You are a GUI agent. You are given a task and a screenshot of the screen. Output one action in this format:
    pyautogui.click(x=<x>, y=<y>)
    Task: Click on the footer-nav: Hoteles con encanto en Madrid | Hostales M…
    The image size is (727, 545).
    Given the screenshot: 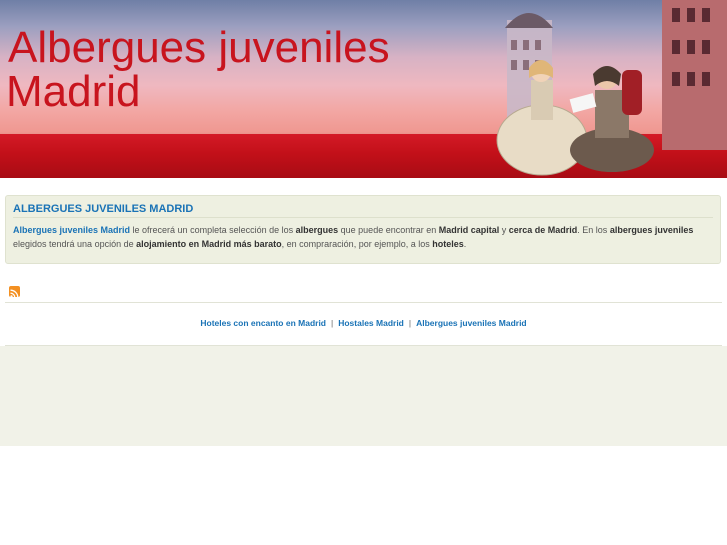 What is the action you would take?
    pyautogui.click(x=363, y=323)
    